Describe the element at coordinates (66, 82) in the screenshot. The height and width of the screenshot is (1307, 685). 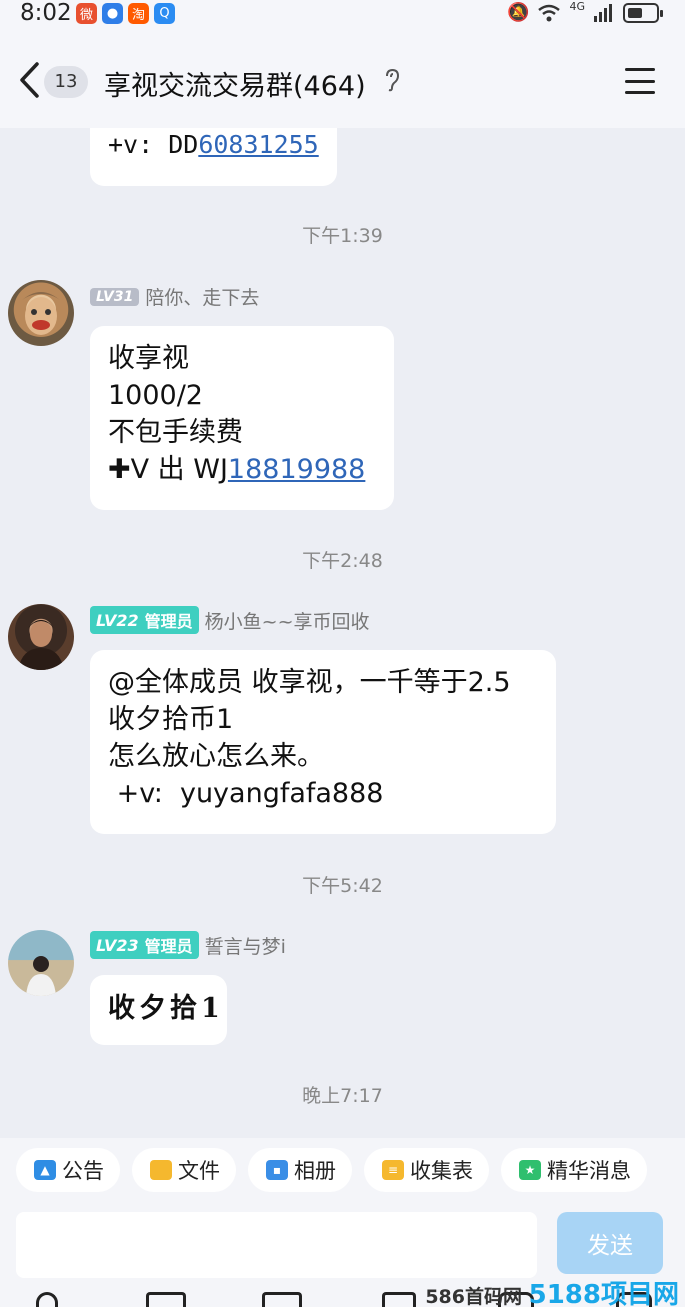
I see `unread-badge: 13` at that location.